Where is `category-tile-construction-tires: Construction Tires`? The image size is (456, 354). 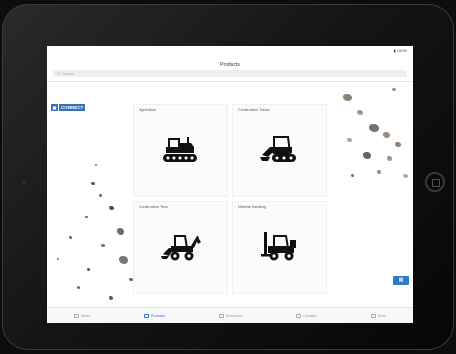 category-tile-construction-tires: Construction Tires is located at coordinates (180, 247).